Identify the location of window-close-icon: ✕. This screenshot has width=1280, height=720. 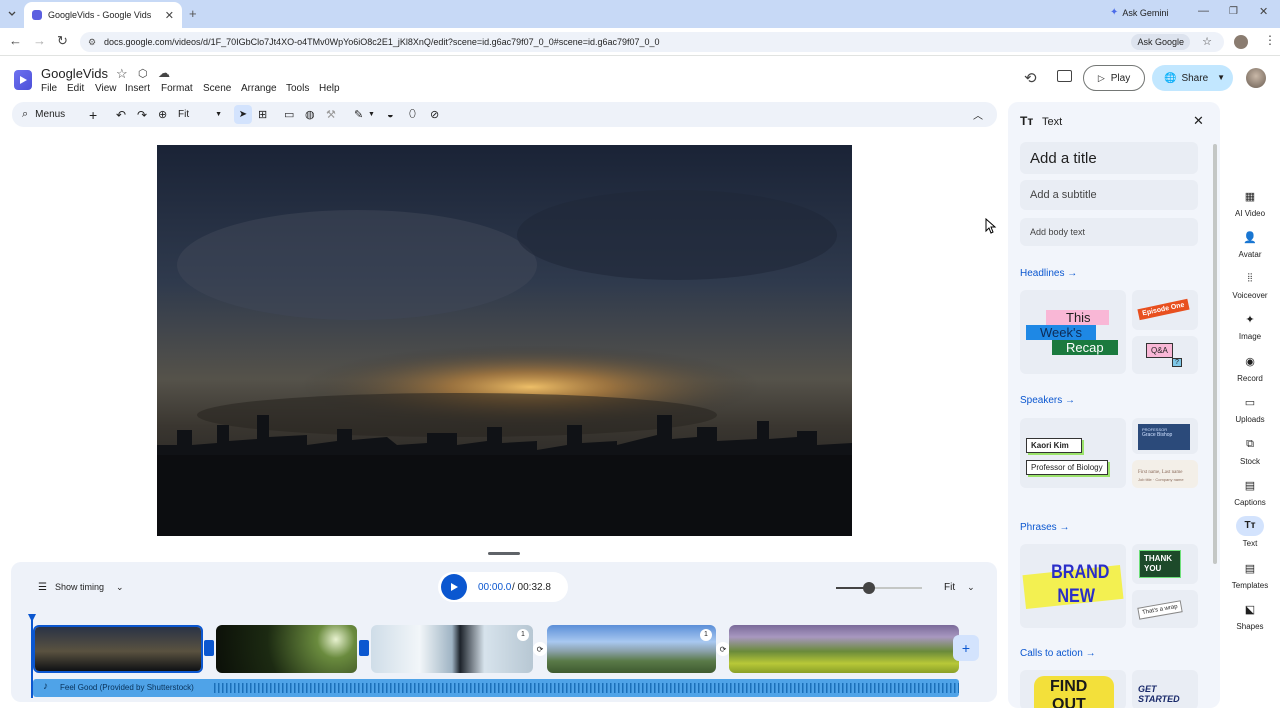
(1263, 11).